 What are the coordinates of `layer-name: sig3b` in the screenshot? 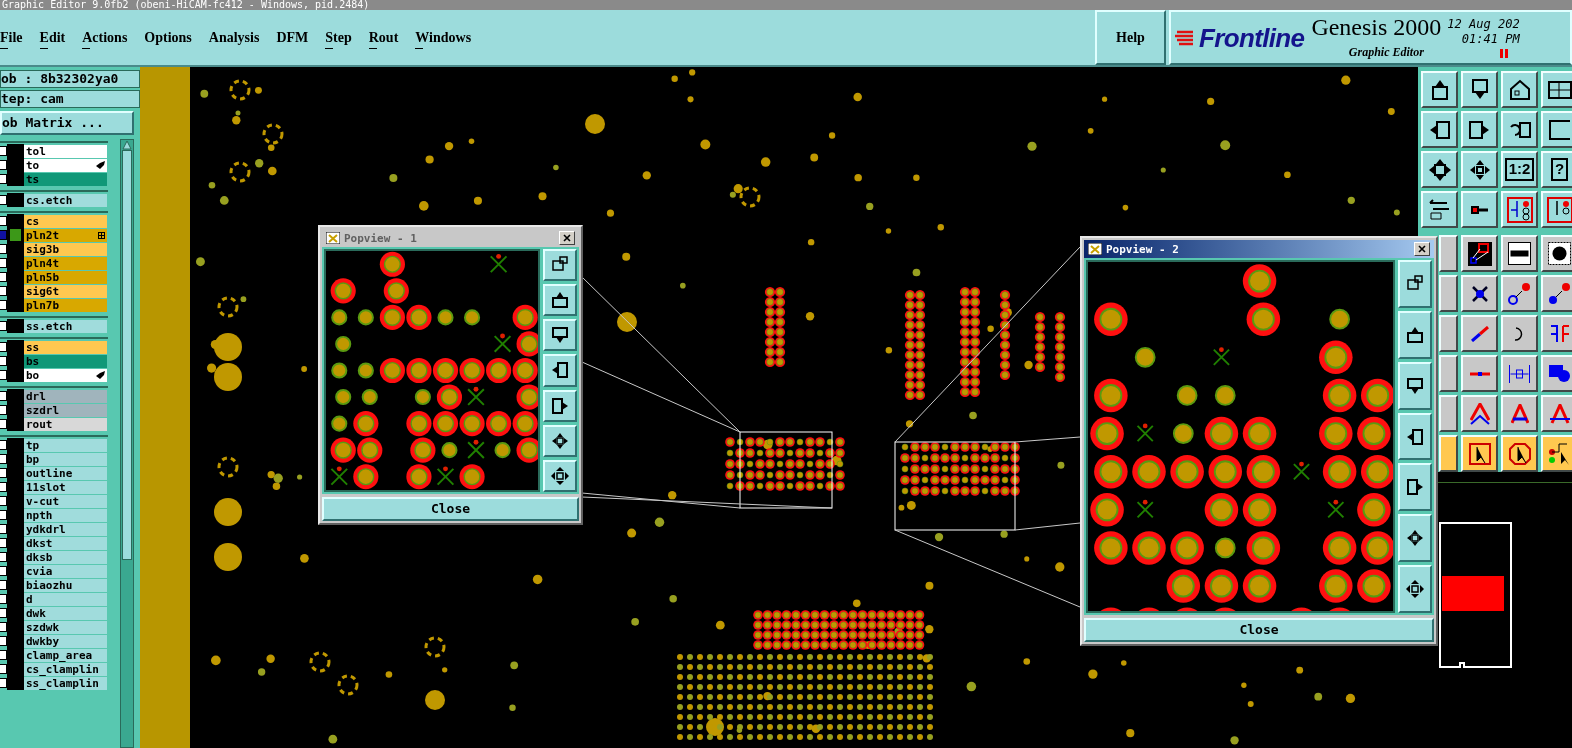 It's located at (65, 249).